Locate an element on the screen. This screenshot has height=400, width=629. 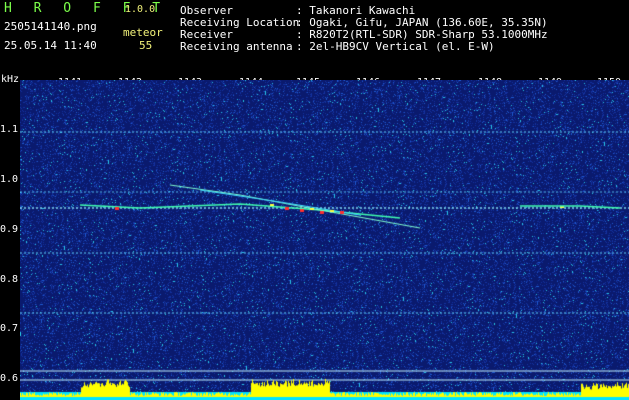
version-label: 1.0.0 is located at coordinates (140, 9).